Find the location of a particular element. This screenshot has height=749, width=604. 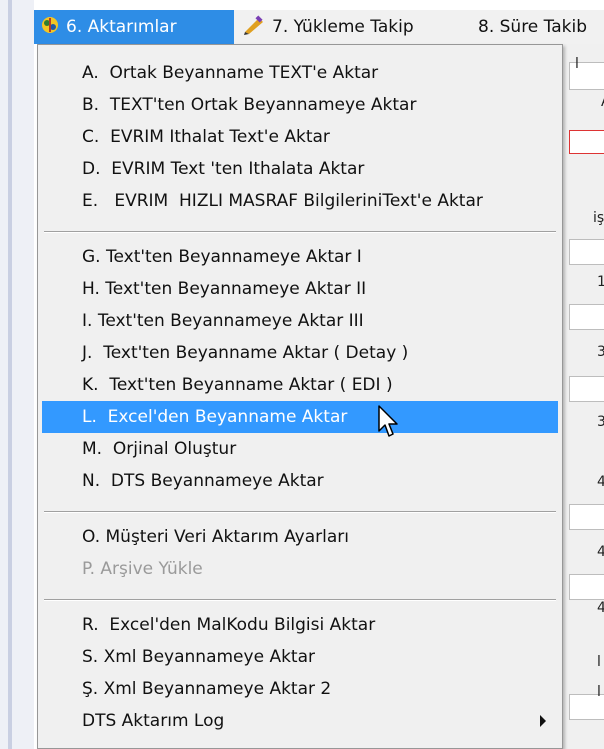

menu-item-label: A. Ortak Beyanname TEXT'e Aktar is located at coordinates (230, 73).